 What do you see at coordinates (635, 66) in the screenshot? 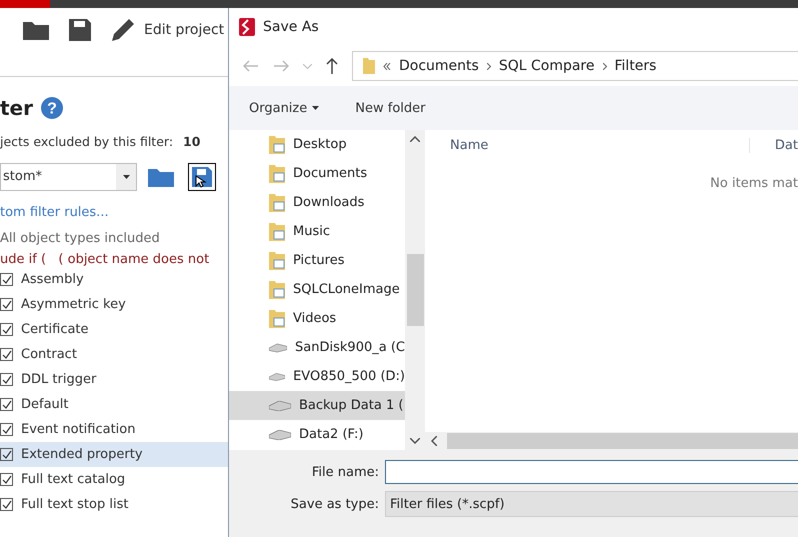
I see `breadcrumb-item: Filters` at bounding box center [635, 66].